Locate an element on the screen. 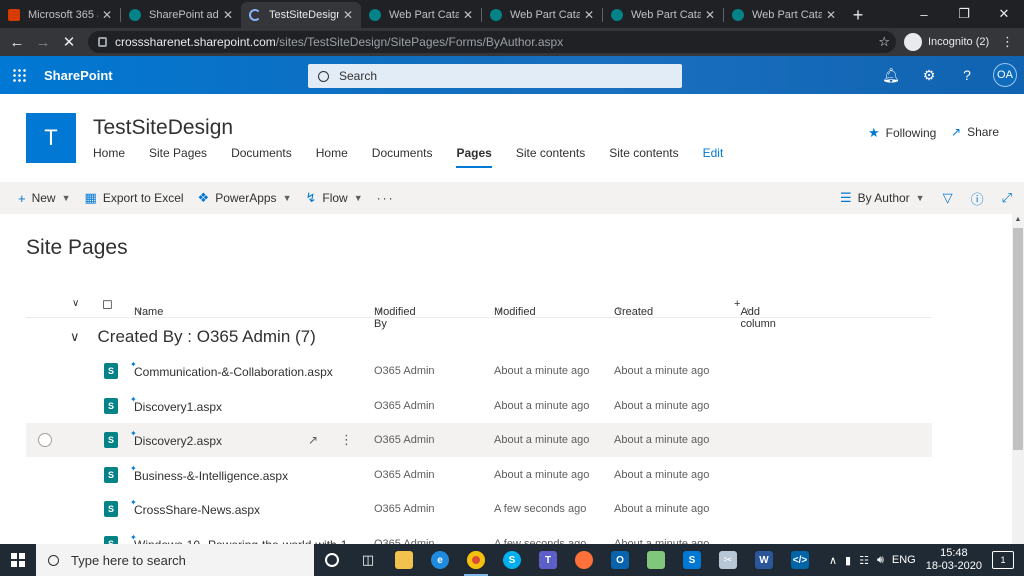 Image resolution: width=1024 pixels, height=576 pixels. teams-icon: T is located at coordinates (548, 560).